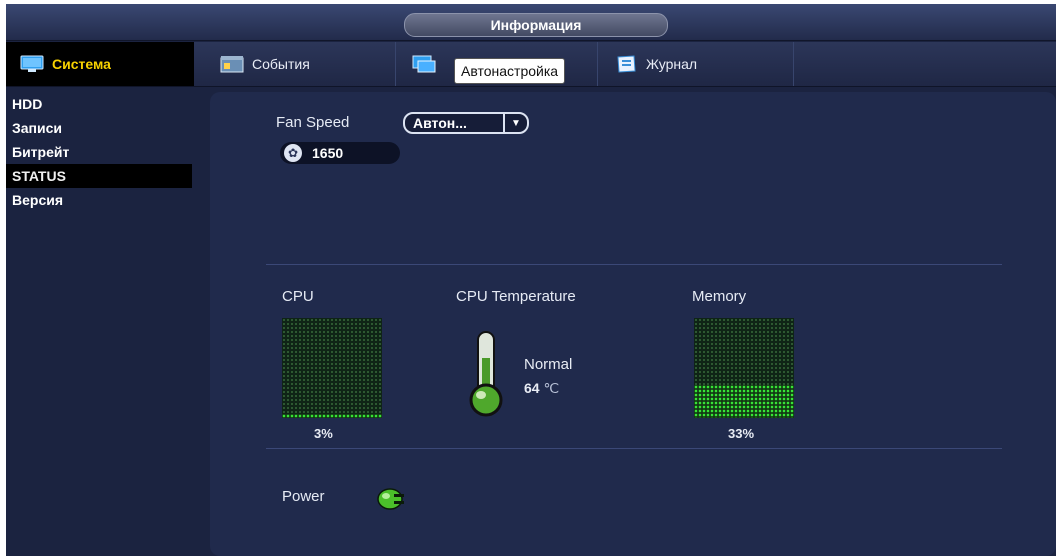 This screenshot has width=1056, height=556. Describe the element at coordinates (536, 25) in the screenshot. I see `window-title: Информация` at that location.